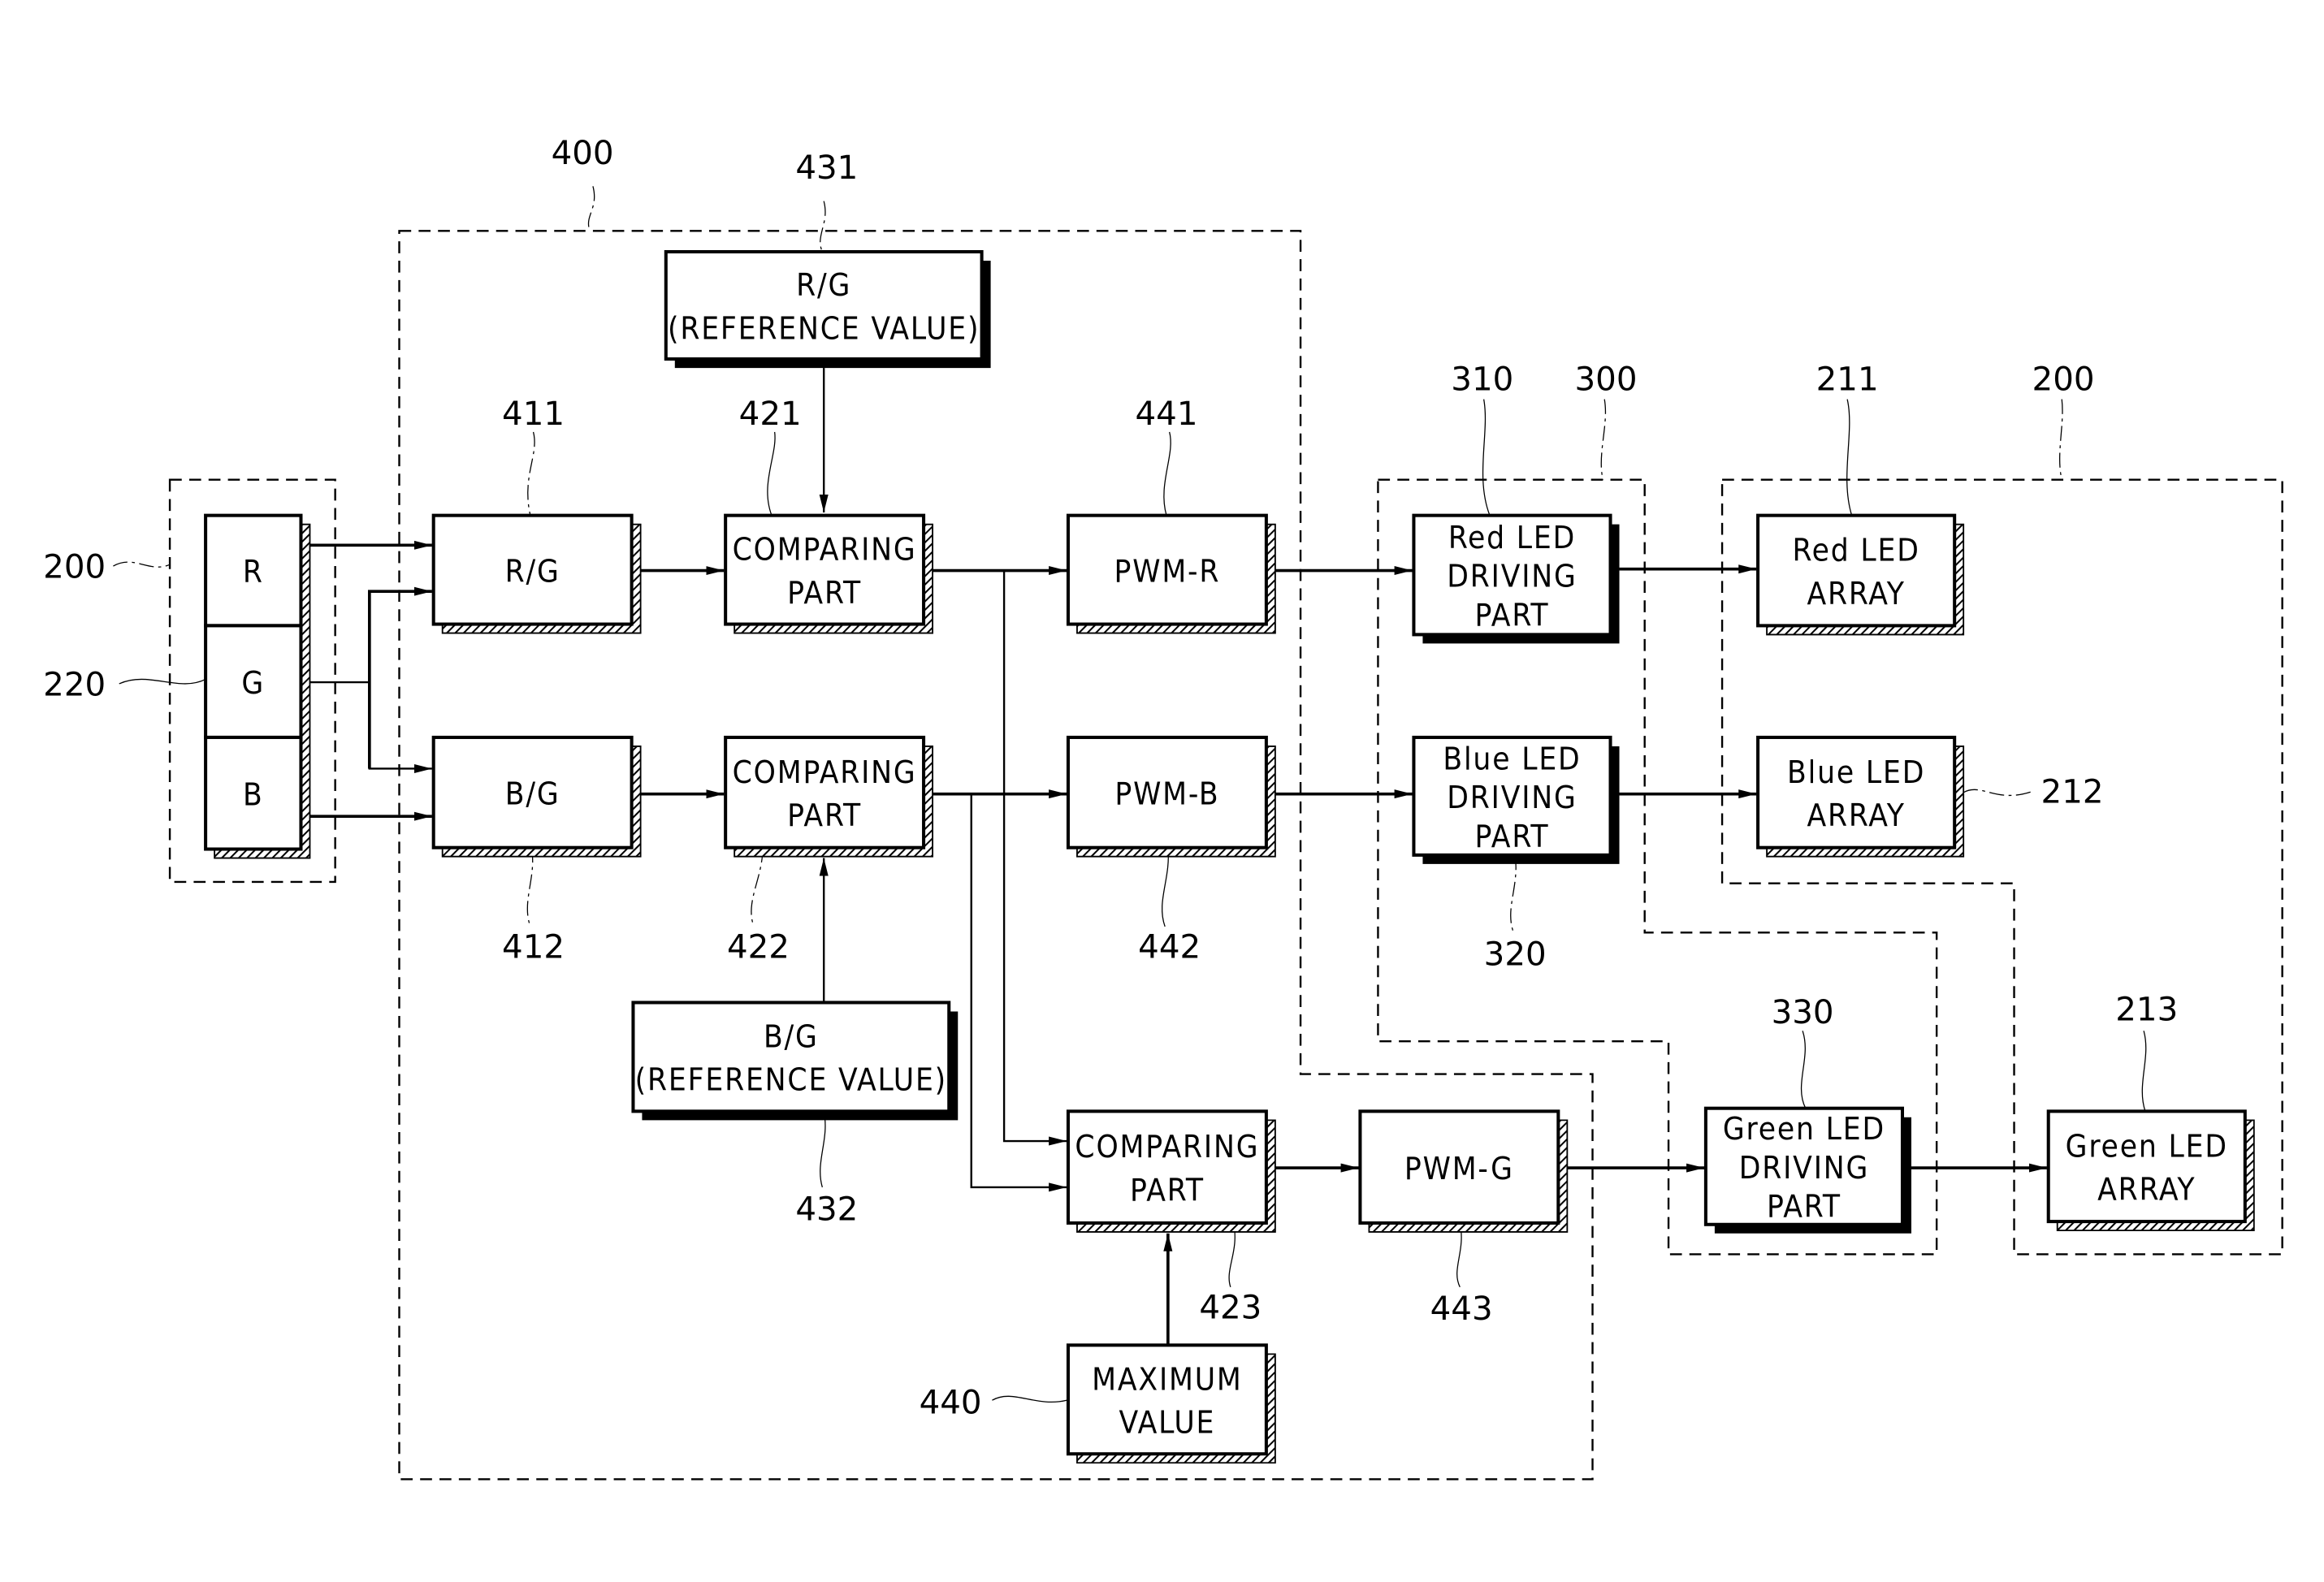 The height and width of the screenshot is (1582, 2324). I want to click on block-blue-drv: Blue LEDDRIVINGPART, so click(1516, 799).